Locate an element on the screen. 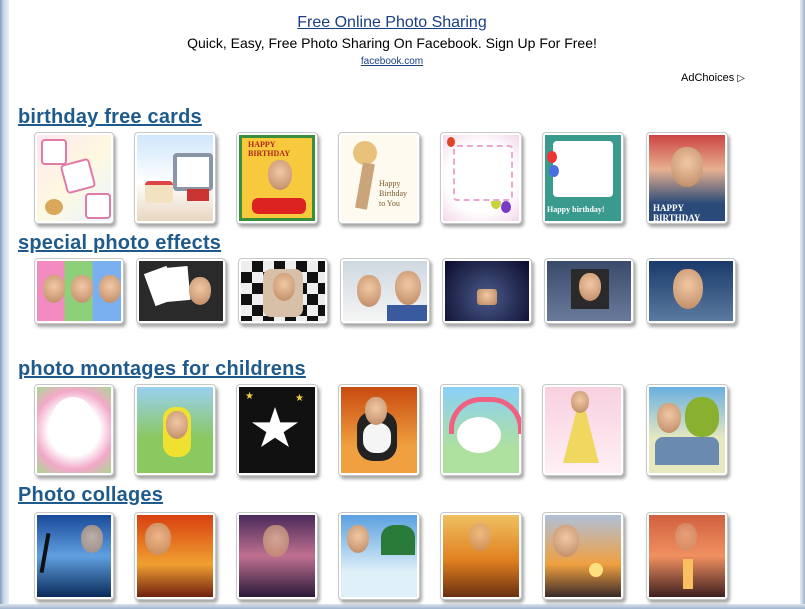  adchoices-button: AdChoices ▷ is located at coordinates (713, 78).